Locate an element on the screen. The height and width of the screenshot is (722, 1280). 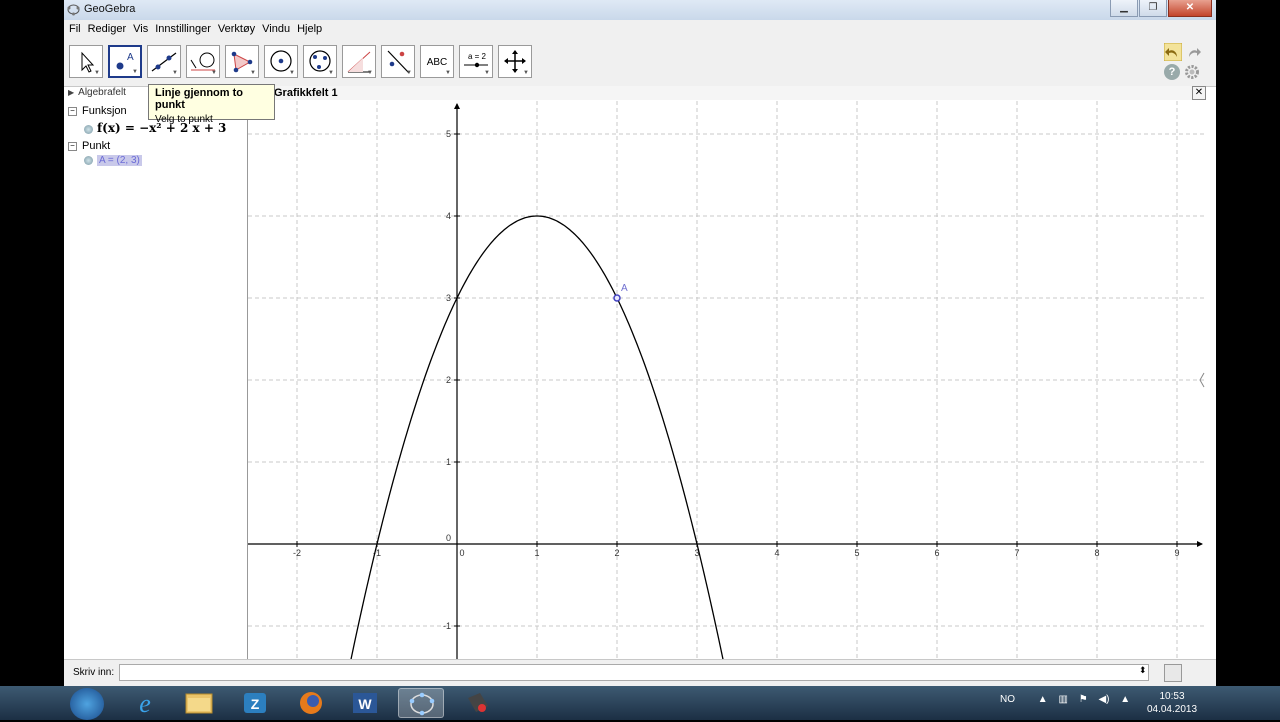
x-tick-label: 6 is located at coordinates (936, 553).